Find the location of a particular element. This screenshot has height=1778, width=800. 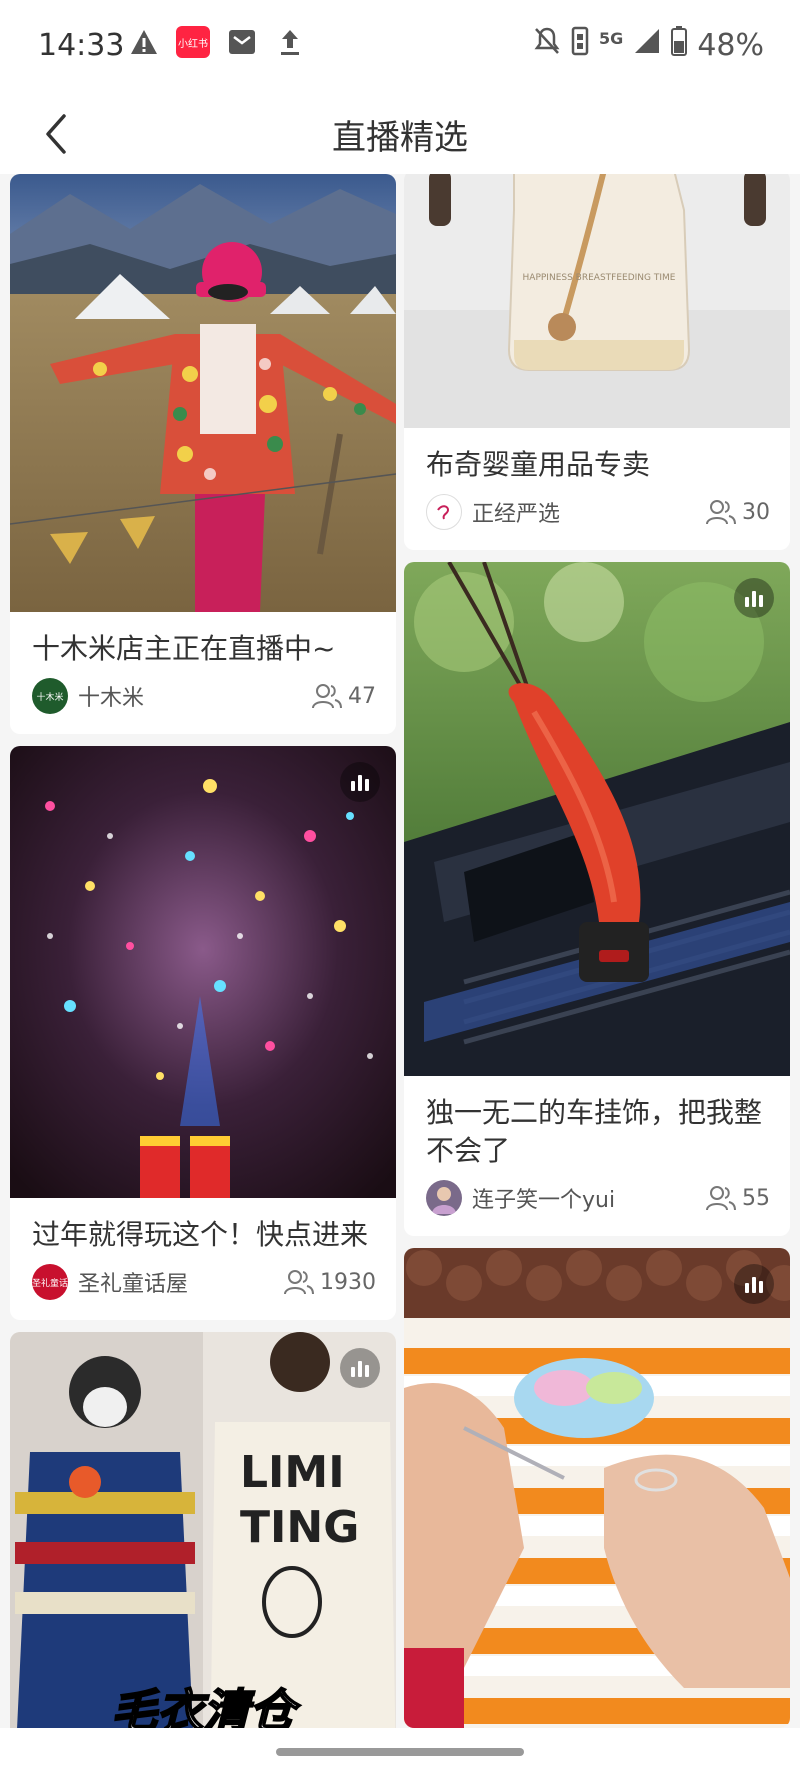

mute-icon is located at coordinates (547, 45).